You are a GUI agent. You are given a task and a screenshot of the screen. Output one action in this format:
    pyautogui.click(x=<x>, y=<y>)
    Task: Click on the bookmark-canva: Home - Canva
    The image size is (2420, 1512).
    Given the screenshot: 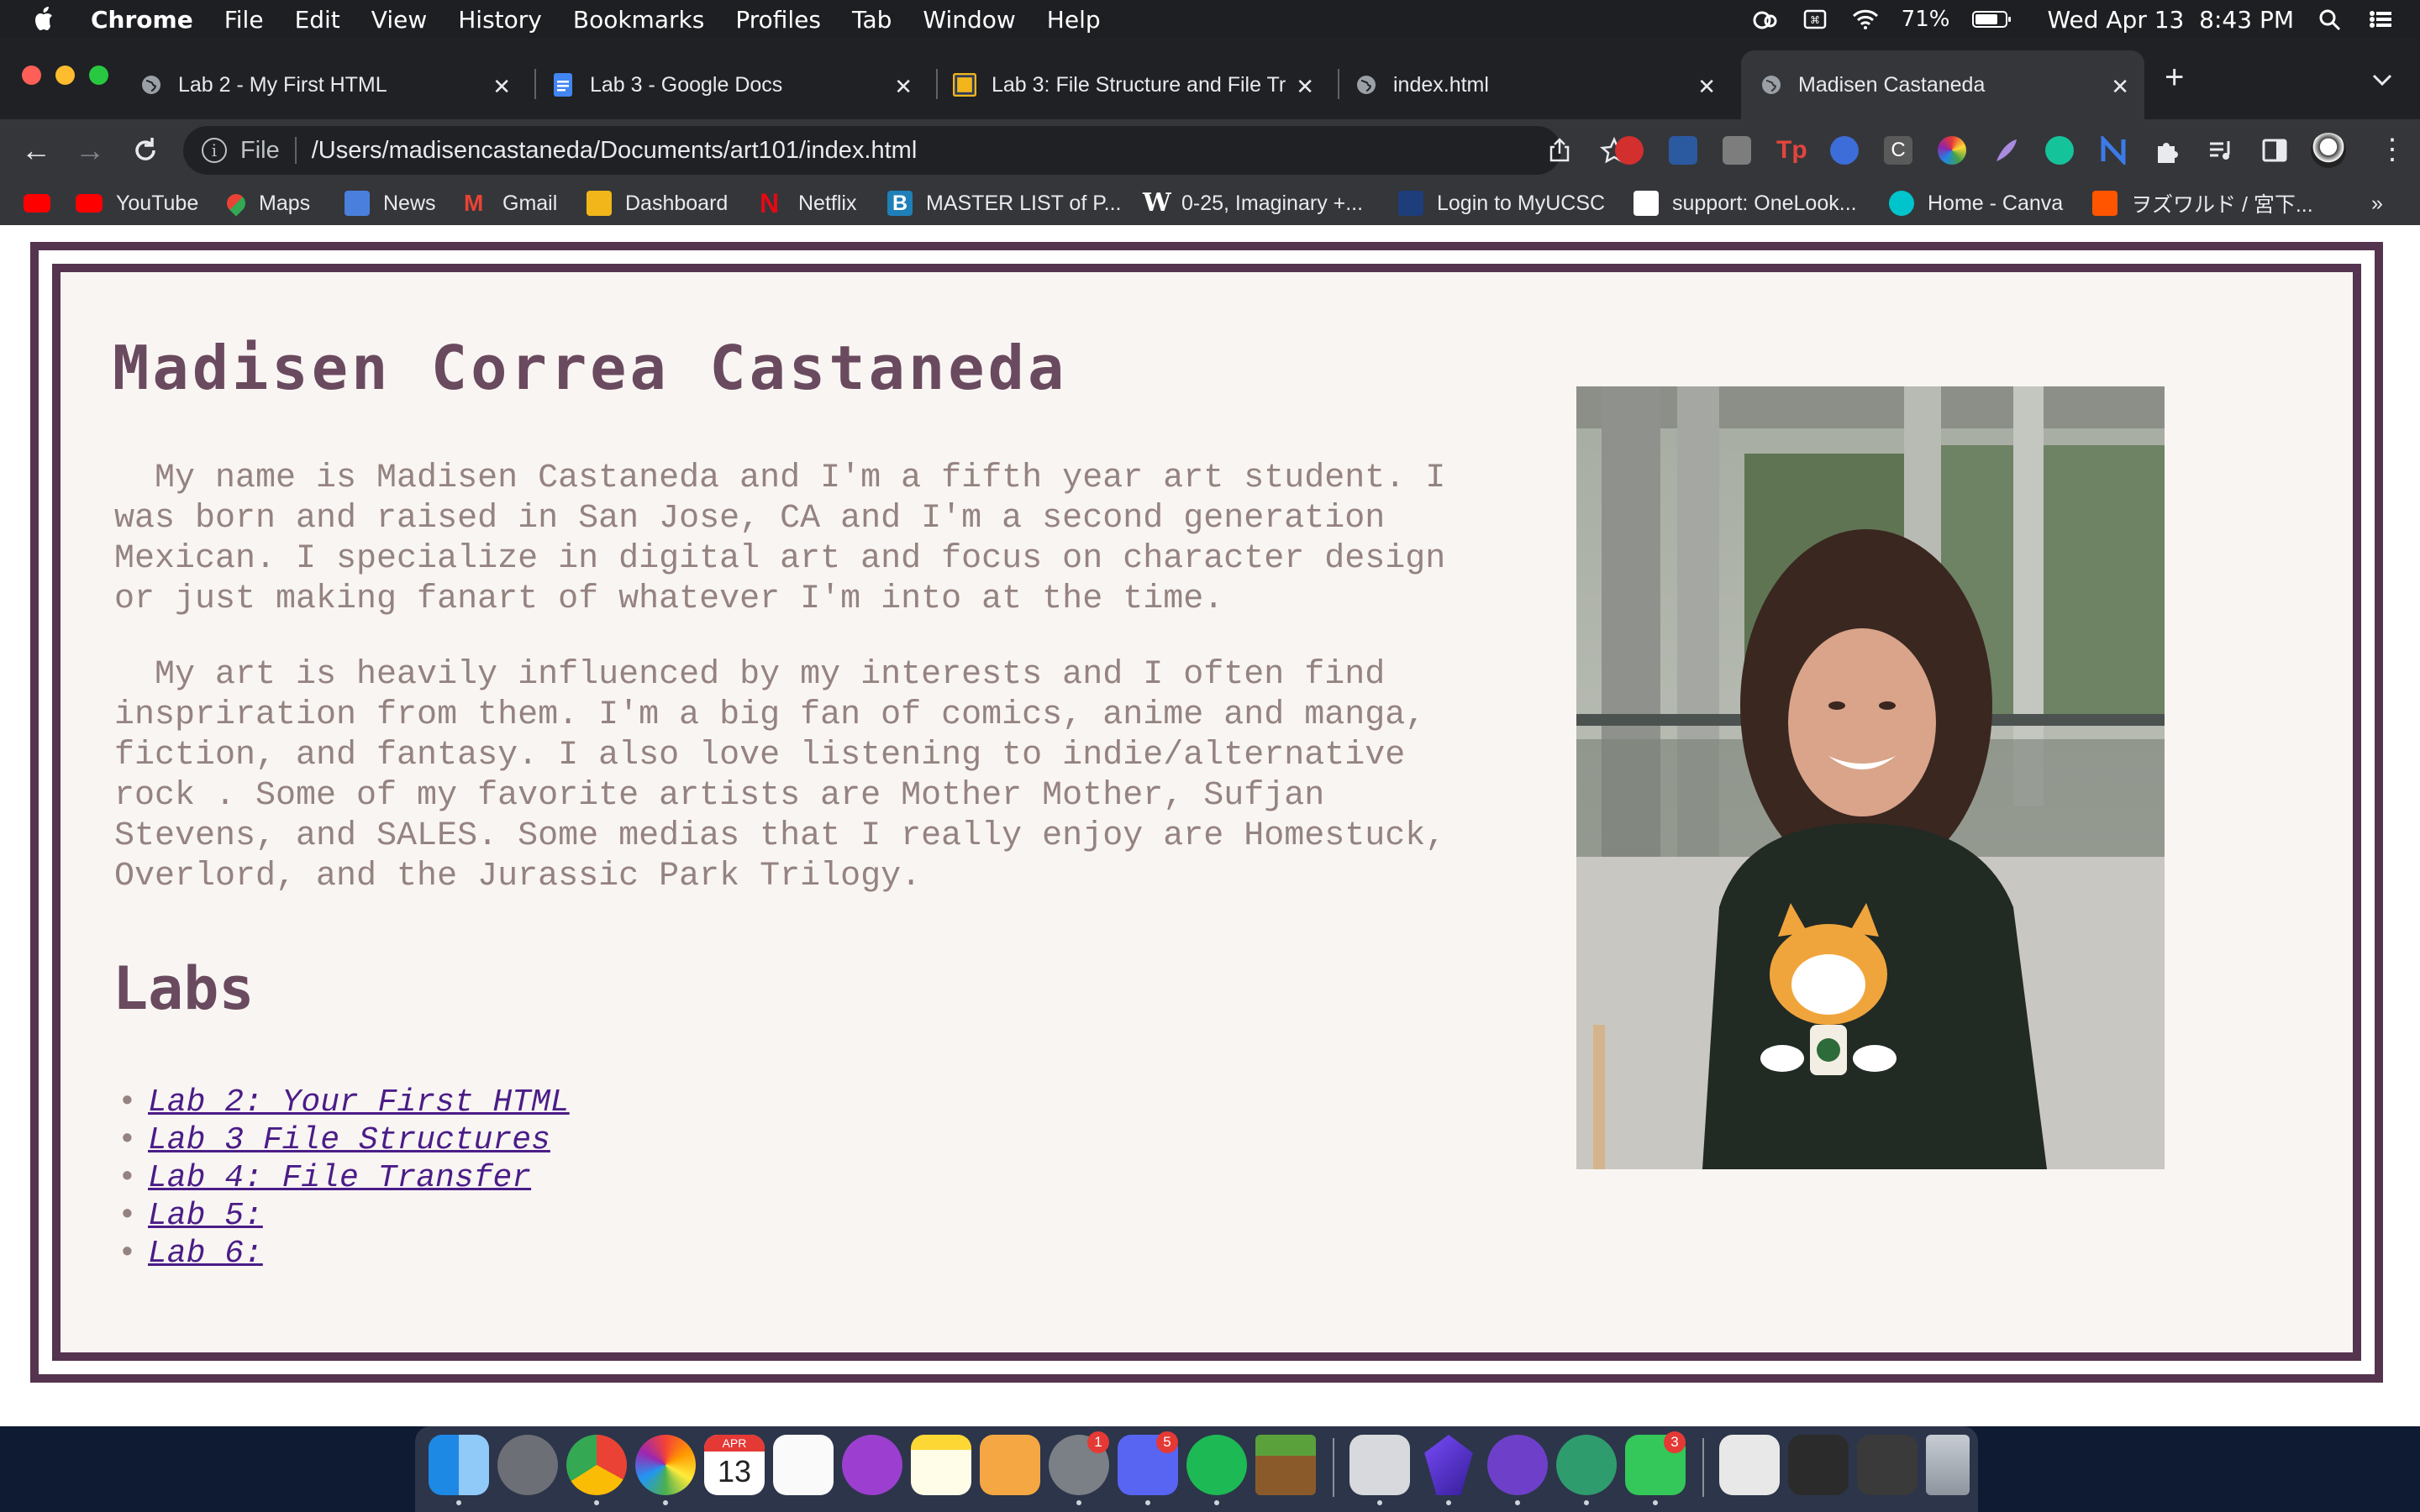 What is the action you would take?
    pyautogui.click(x=1976, y=203)
    